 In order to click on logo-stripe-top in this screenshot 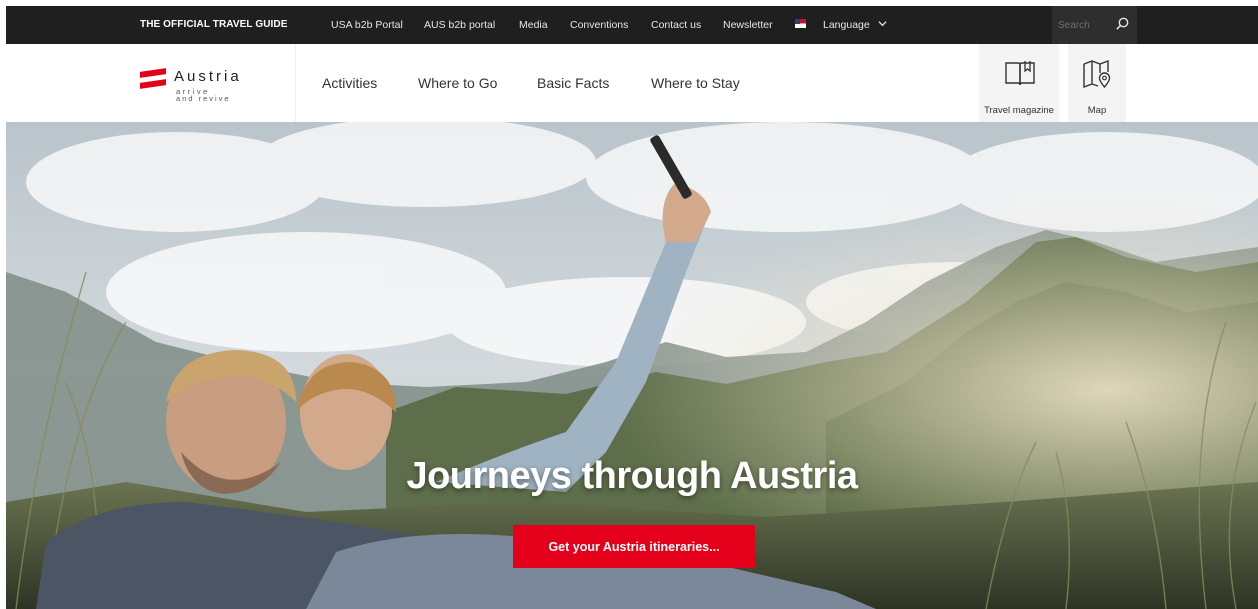, I will do `click(153, 73)`.